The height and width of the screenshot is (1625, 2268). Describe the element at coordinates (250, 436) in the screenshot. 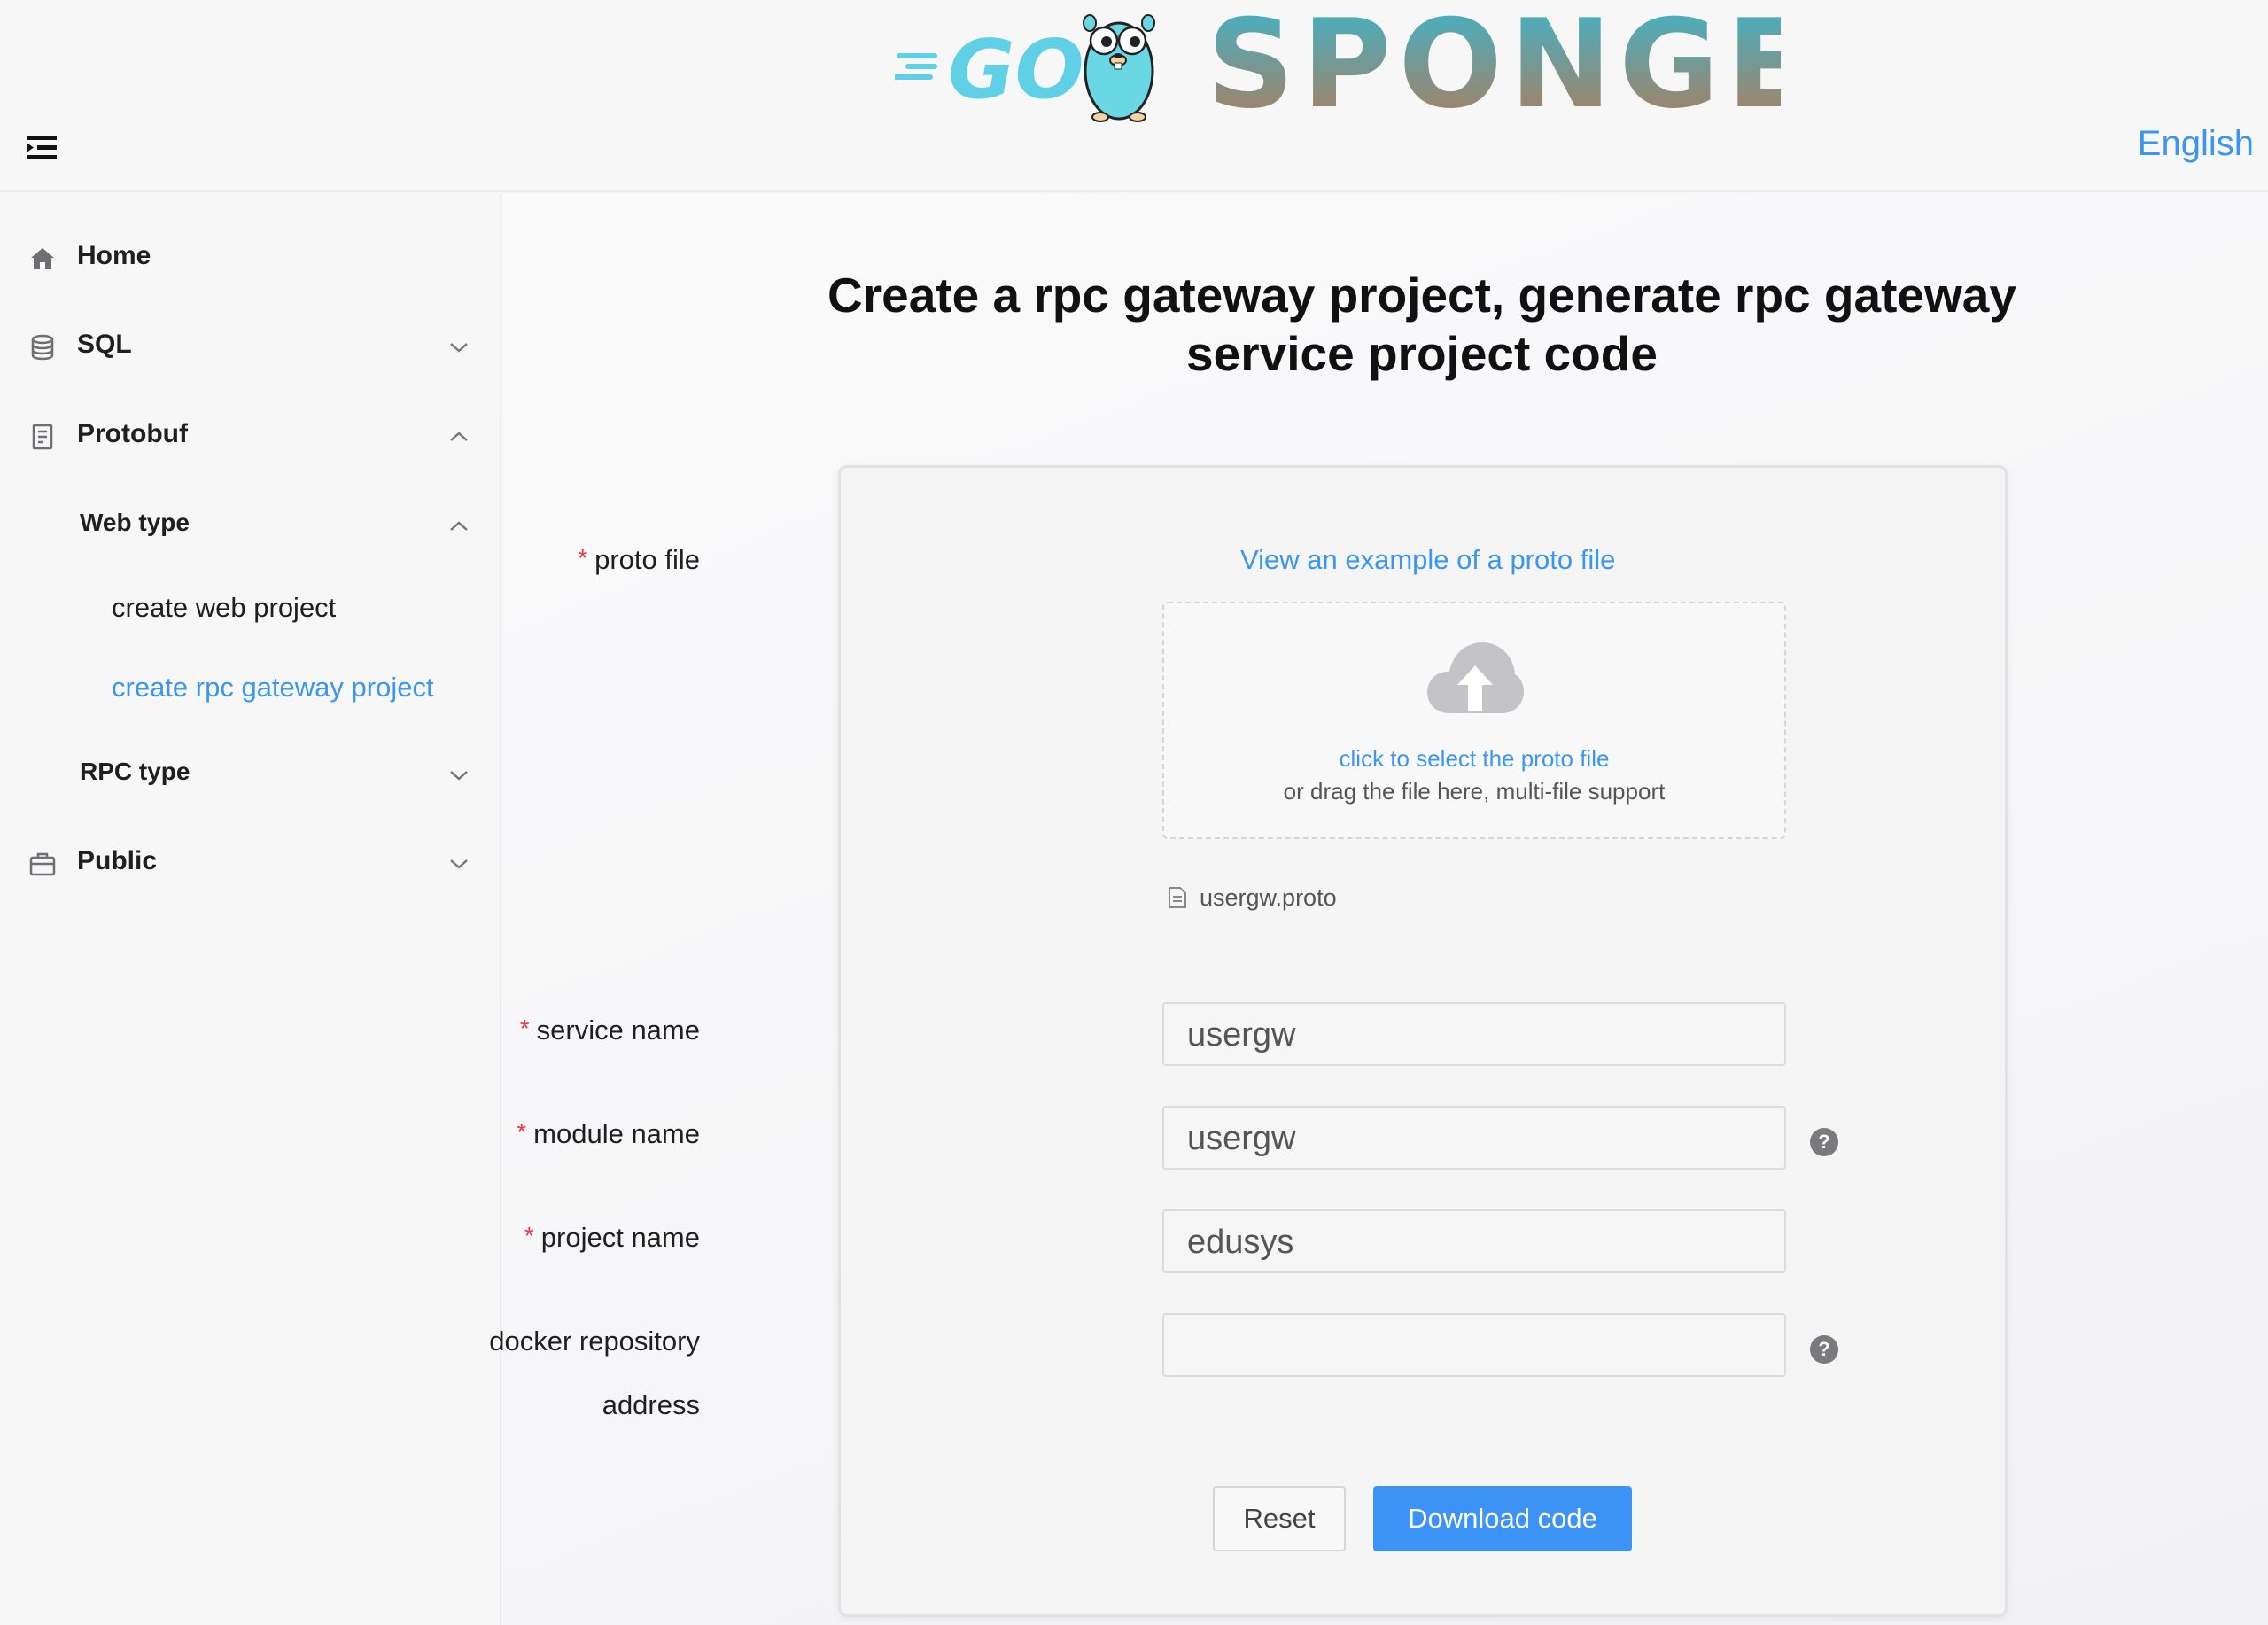

I see `sidebar-item-protobuf: Protobuf` at that location.